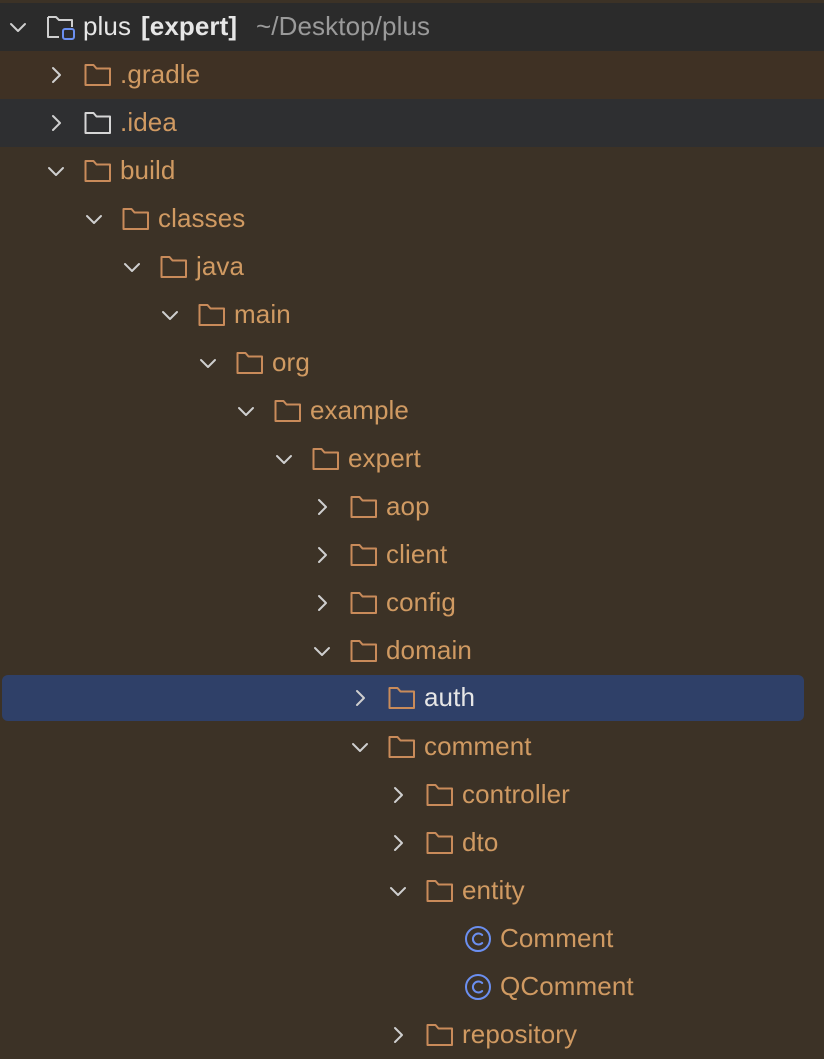 This screenshot has width=824, height=1059. I want to click on tree-item-class: QComment, so click(412, 987).